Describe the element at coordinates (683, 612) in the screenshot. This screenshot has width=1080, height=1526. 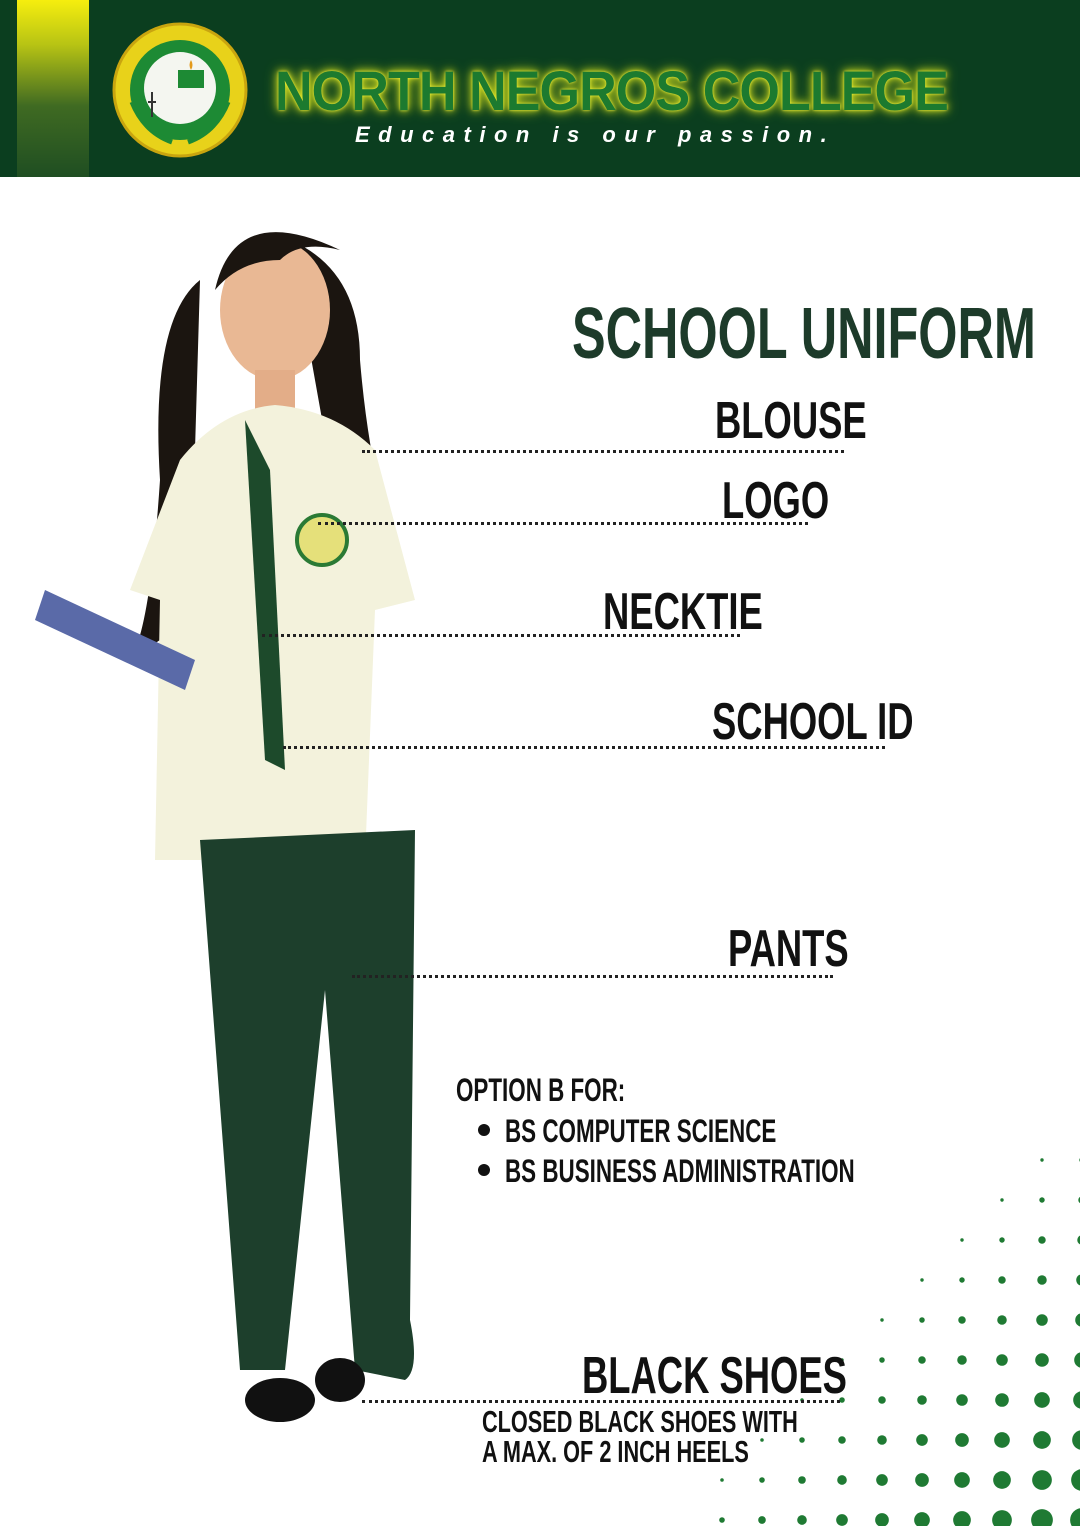
I see `label-necktie: NECKTIE` at that location.